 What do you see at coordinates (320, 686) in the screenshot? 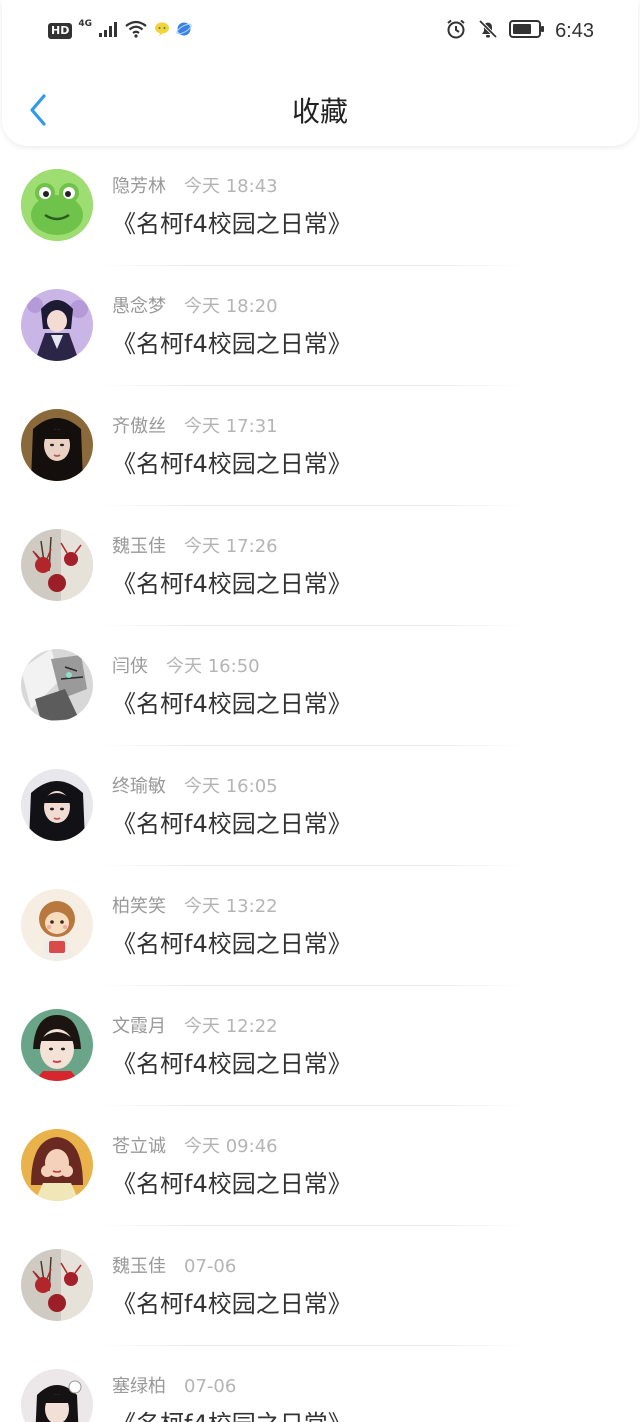
I see `list-item: 闫侠 今天 16:50 《名柯f4校园之日常》` at bounding box center [320, 686].